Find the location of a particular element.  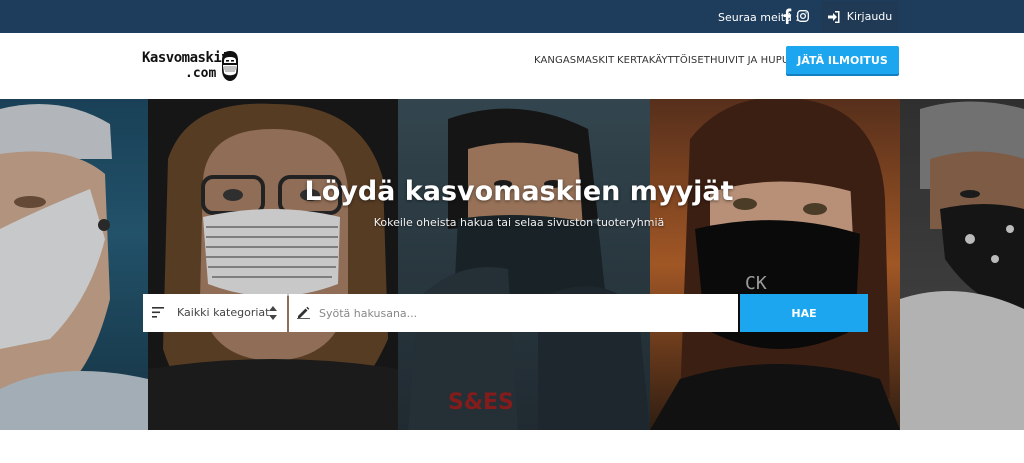

category-select: Kaikki kategoriat is located at coordinates (215, 313).